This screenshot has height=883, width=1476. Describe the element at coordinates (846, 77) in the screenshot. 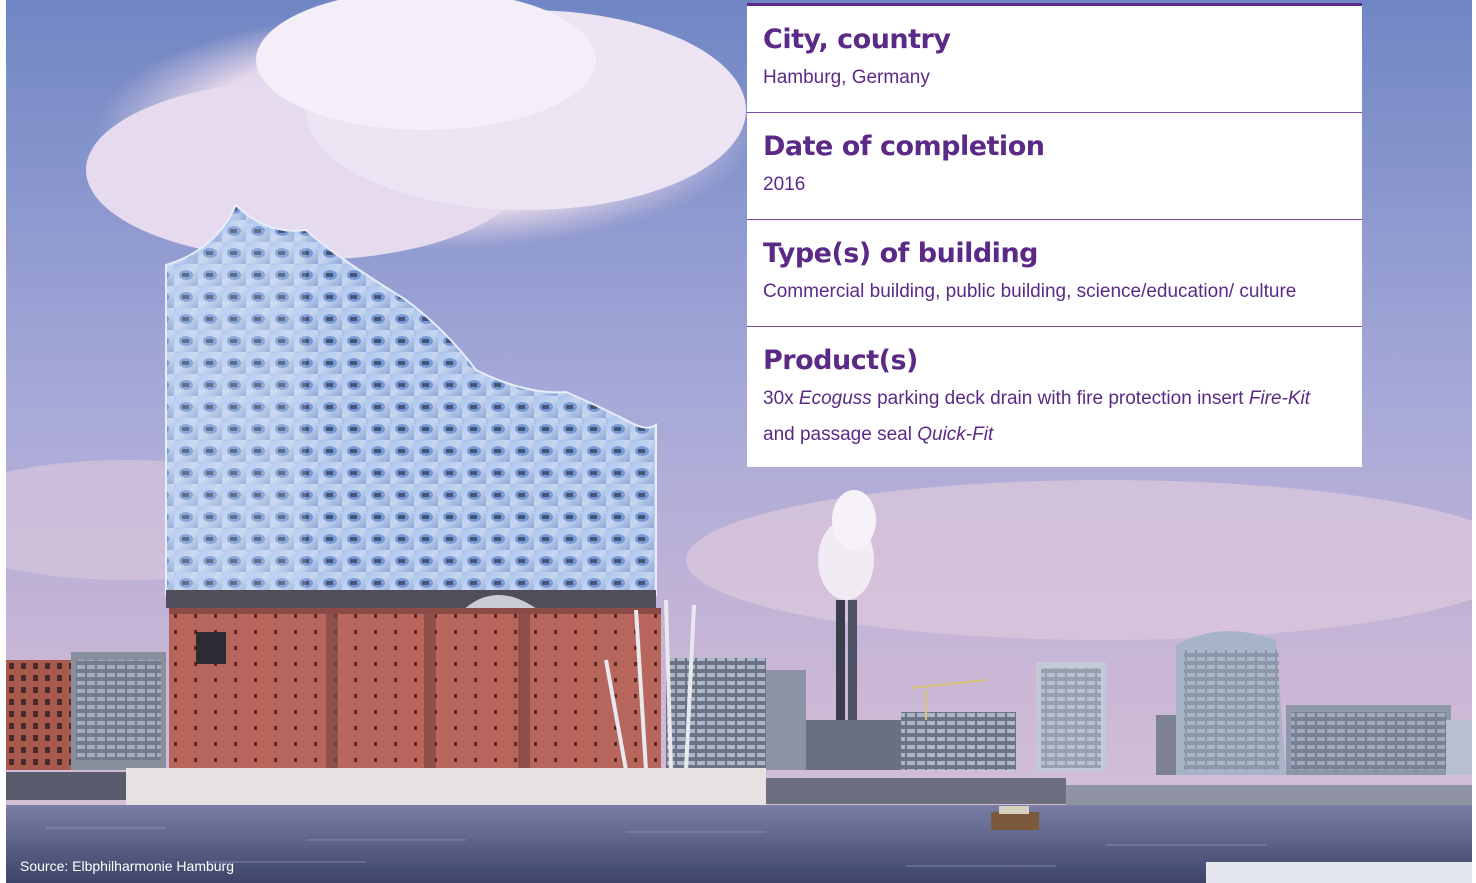

I see `city-country-value: Hamburg, Germany` at that location.